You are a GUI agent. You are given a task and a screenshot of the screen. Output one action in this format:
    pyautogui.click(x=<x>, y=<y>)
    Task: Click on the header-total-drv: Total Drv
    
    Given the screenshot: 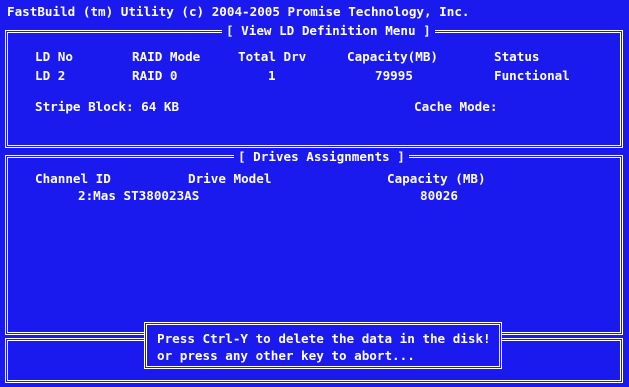 What is the action you would take?
    pyautogui.click(x=272, y=56)
    